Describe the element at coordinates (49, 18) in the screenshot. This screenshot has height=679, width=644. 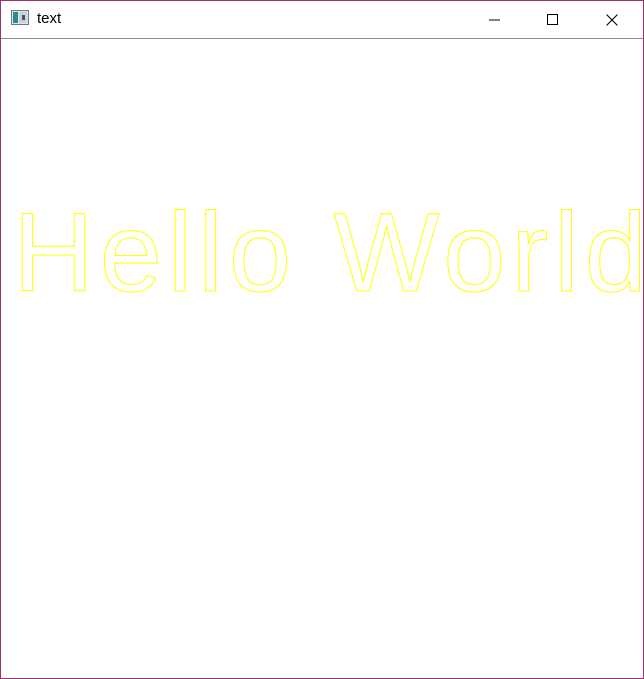
I see `window-title: text` at that location.